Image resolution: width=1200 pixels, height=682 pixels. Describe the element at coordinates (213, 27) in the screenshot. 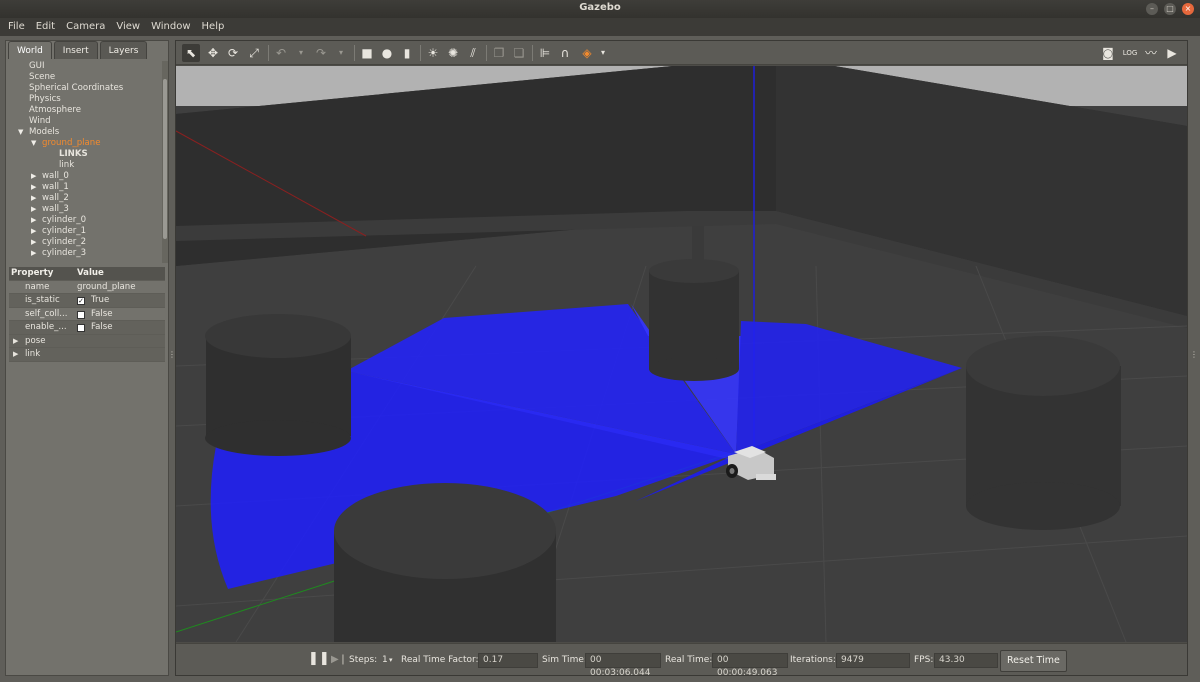

I see `menu-help: Help` at that location.